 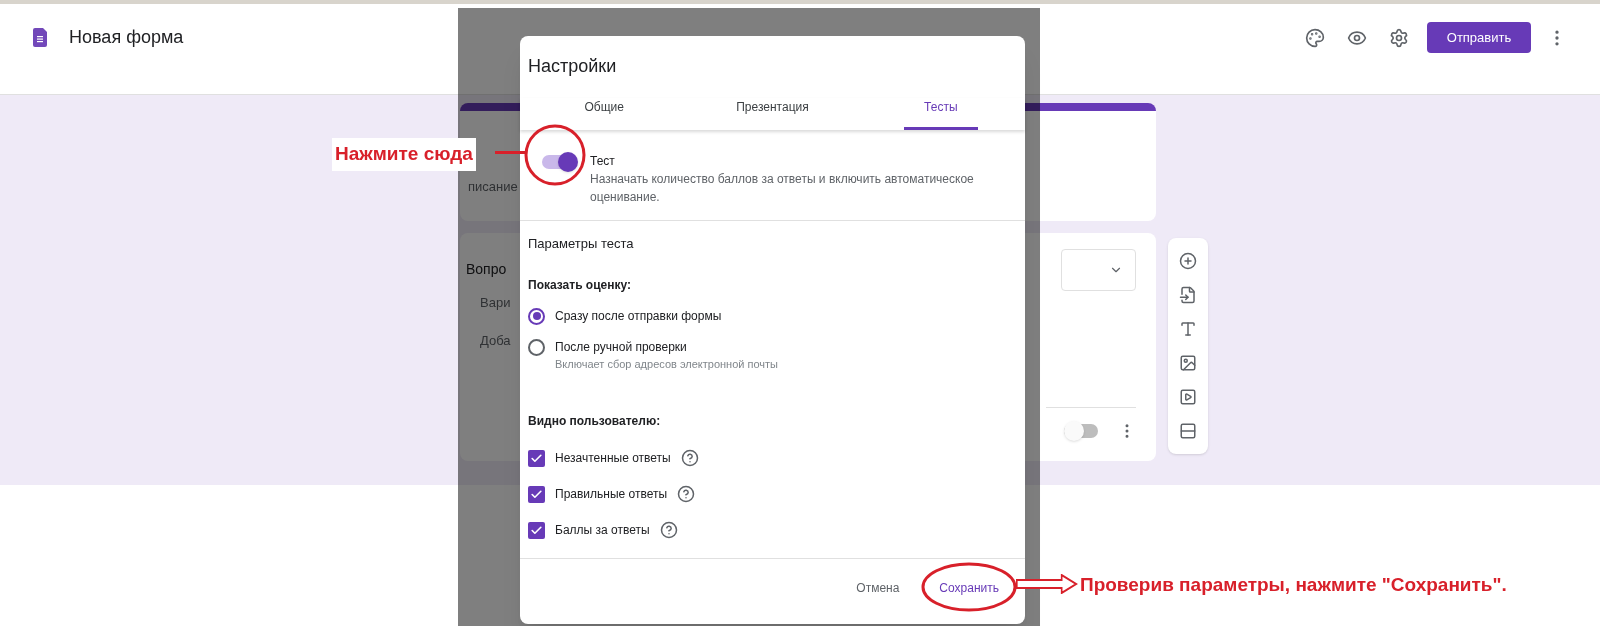 I want to click on send-button: Отправить, so click(x=1479, y=37).